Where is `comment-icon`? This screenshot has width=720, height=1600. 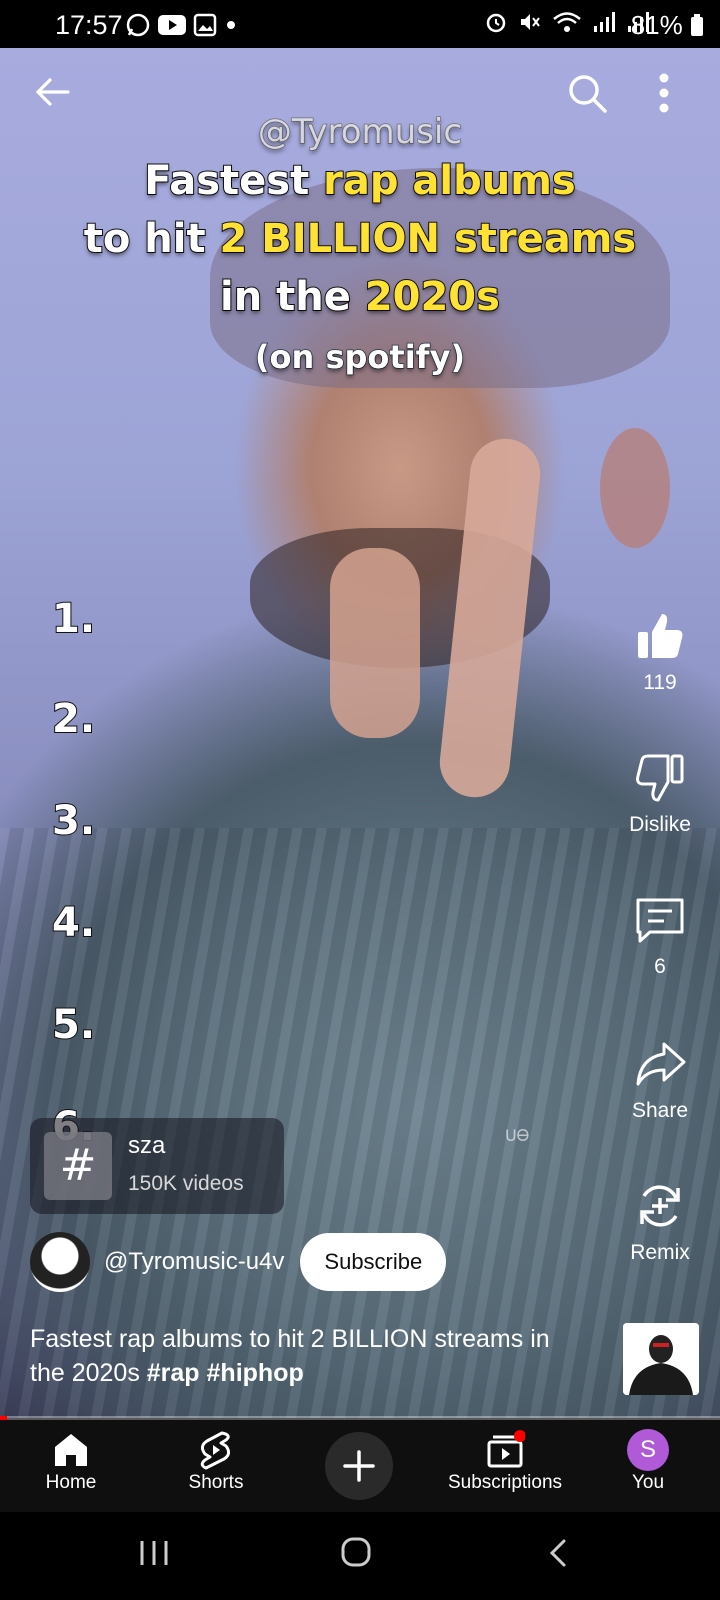 comment-icon is located at coordinates (660, 920).